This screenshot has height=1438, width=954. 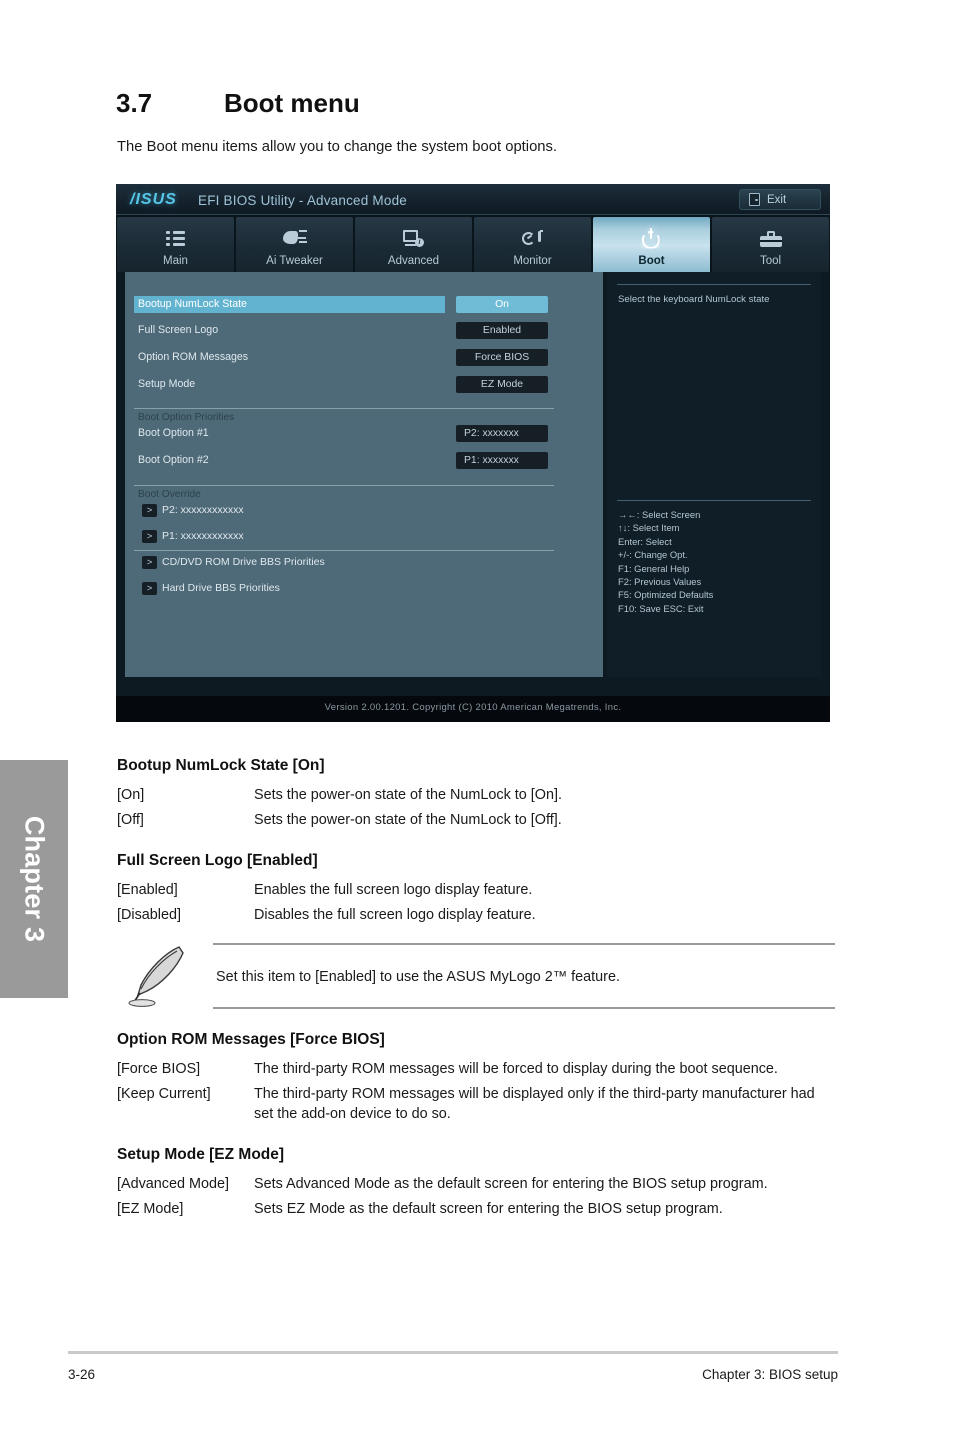 I want to click on setting-value-option-rom-messages: Force BIOS, so click(x=502, y=357).